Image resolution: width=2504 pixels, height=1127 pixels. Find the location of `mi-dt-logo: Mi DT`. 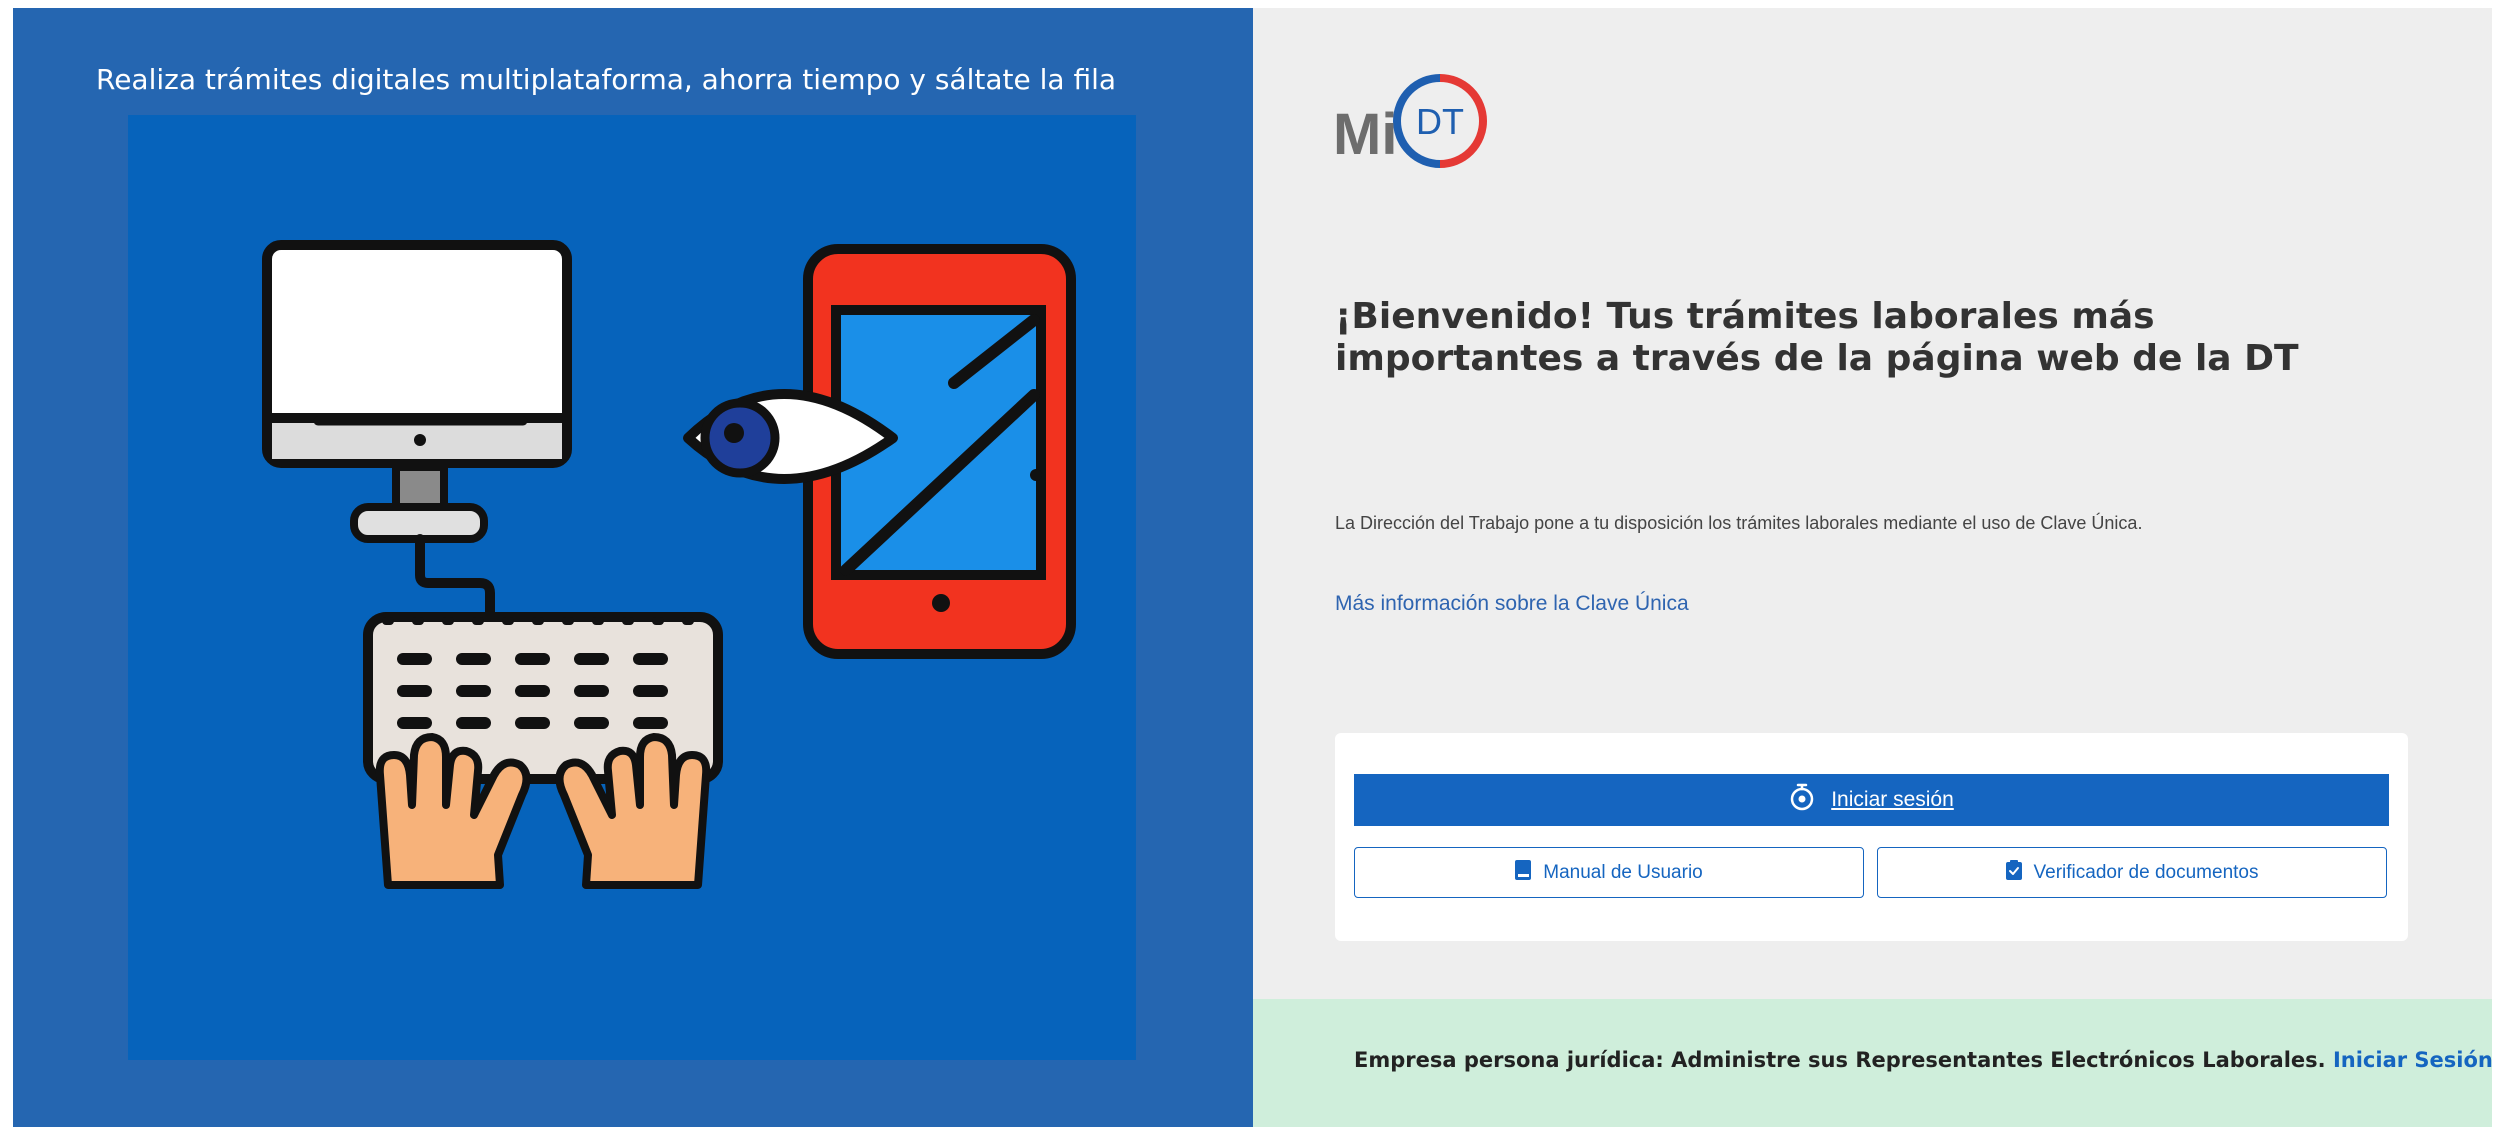

mi-dt-logo: Mi DT is located at coordinates (1420, 122).